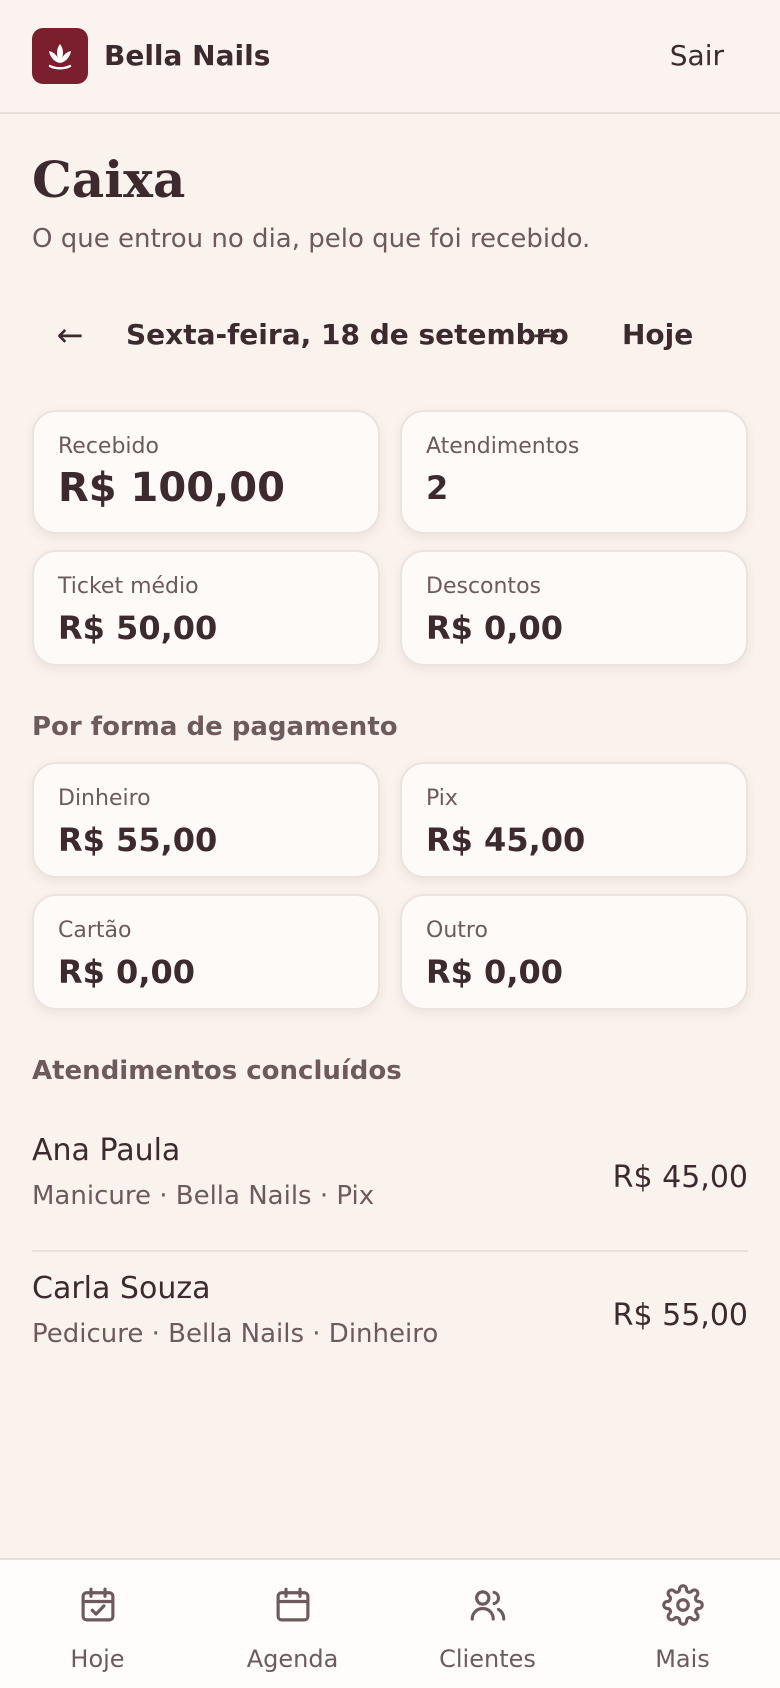 The height and width of the screenshot is (1688, 780). I want to click on received-card: Recebido R$ 100,00, so click(206, 472).